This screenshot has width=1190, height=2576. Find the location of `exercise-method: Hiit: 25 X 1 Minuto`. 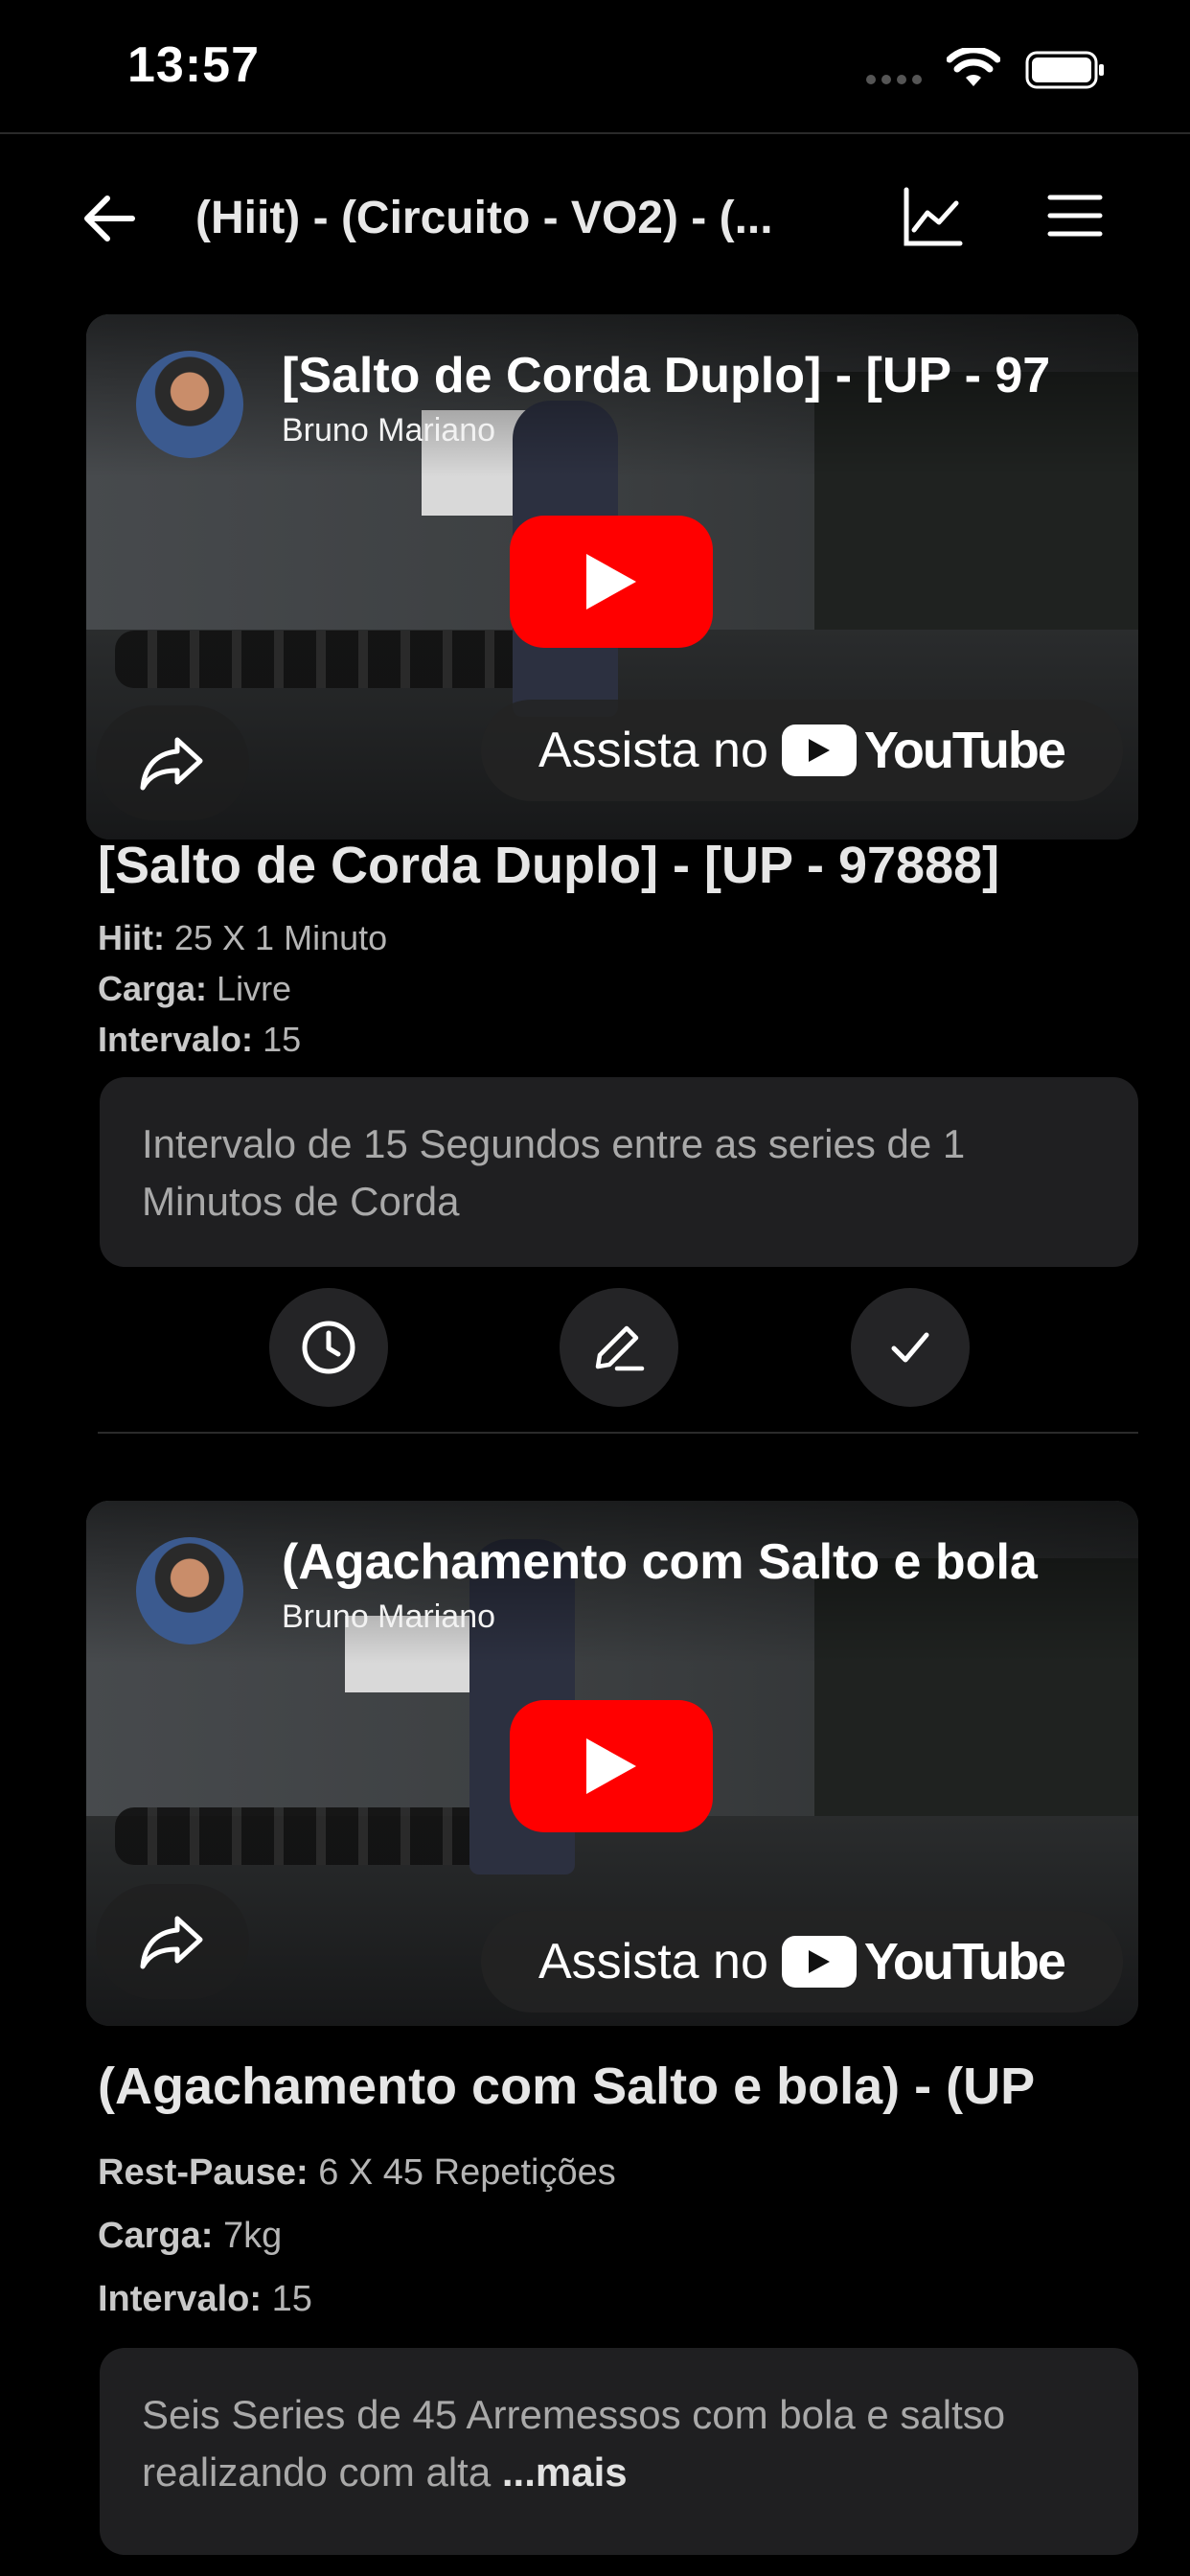

exercise-method: Hiit: 25 X 1 Minuto is located at coordinates (243, 938).